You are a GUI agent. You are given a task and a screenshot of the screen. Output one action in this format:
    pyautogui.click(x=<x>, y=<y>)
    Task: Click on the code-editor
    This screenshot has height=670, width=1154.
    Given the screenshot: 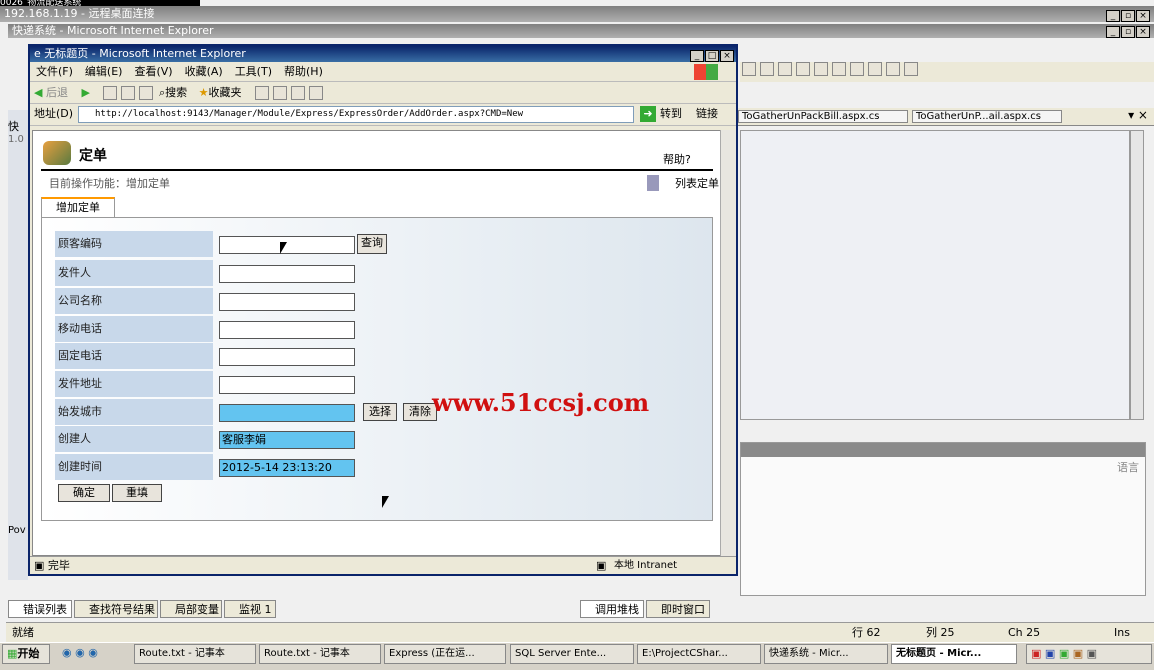 What is the action you would take?
    pyautogui.click(x=935, y=275)
    